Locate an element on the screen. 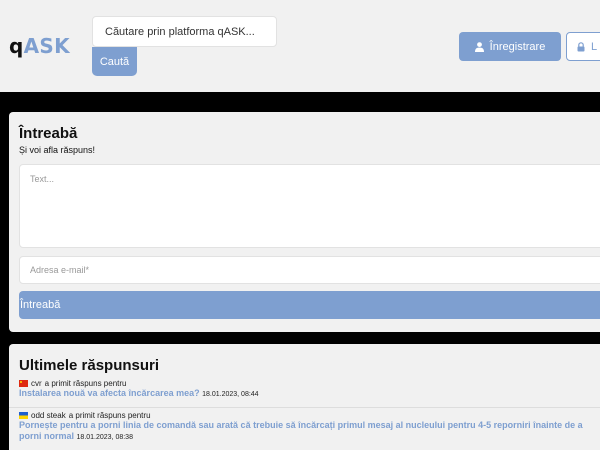 Image resolution: width=600 pixels, height=450 pixels. ask-subtitle: Și voi afla răspuns! is located at coordinates (57, 150).